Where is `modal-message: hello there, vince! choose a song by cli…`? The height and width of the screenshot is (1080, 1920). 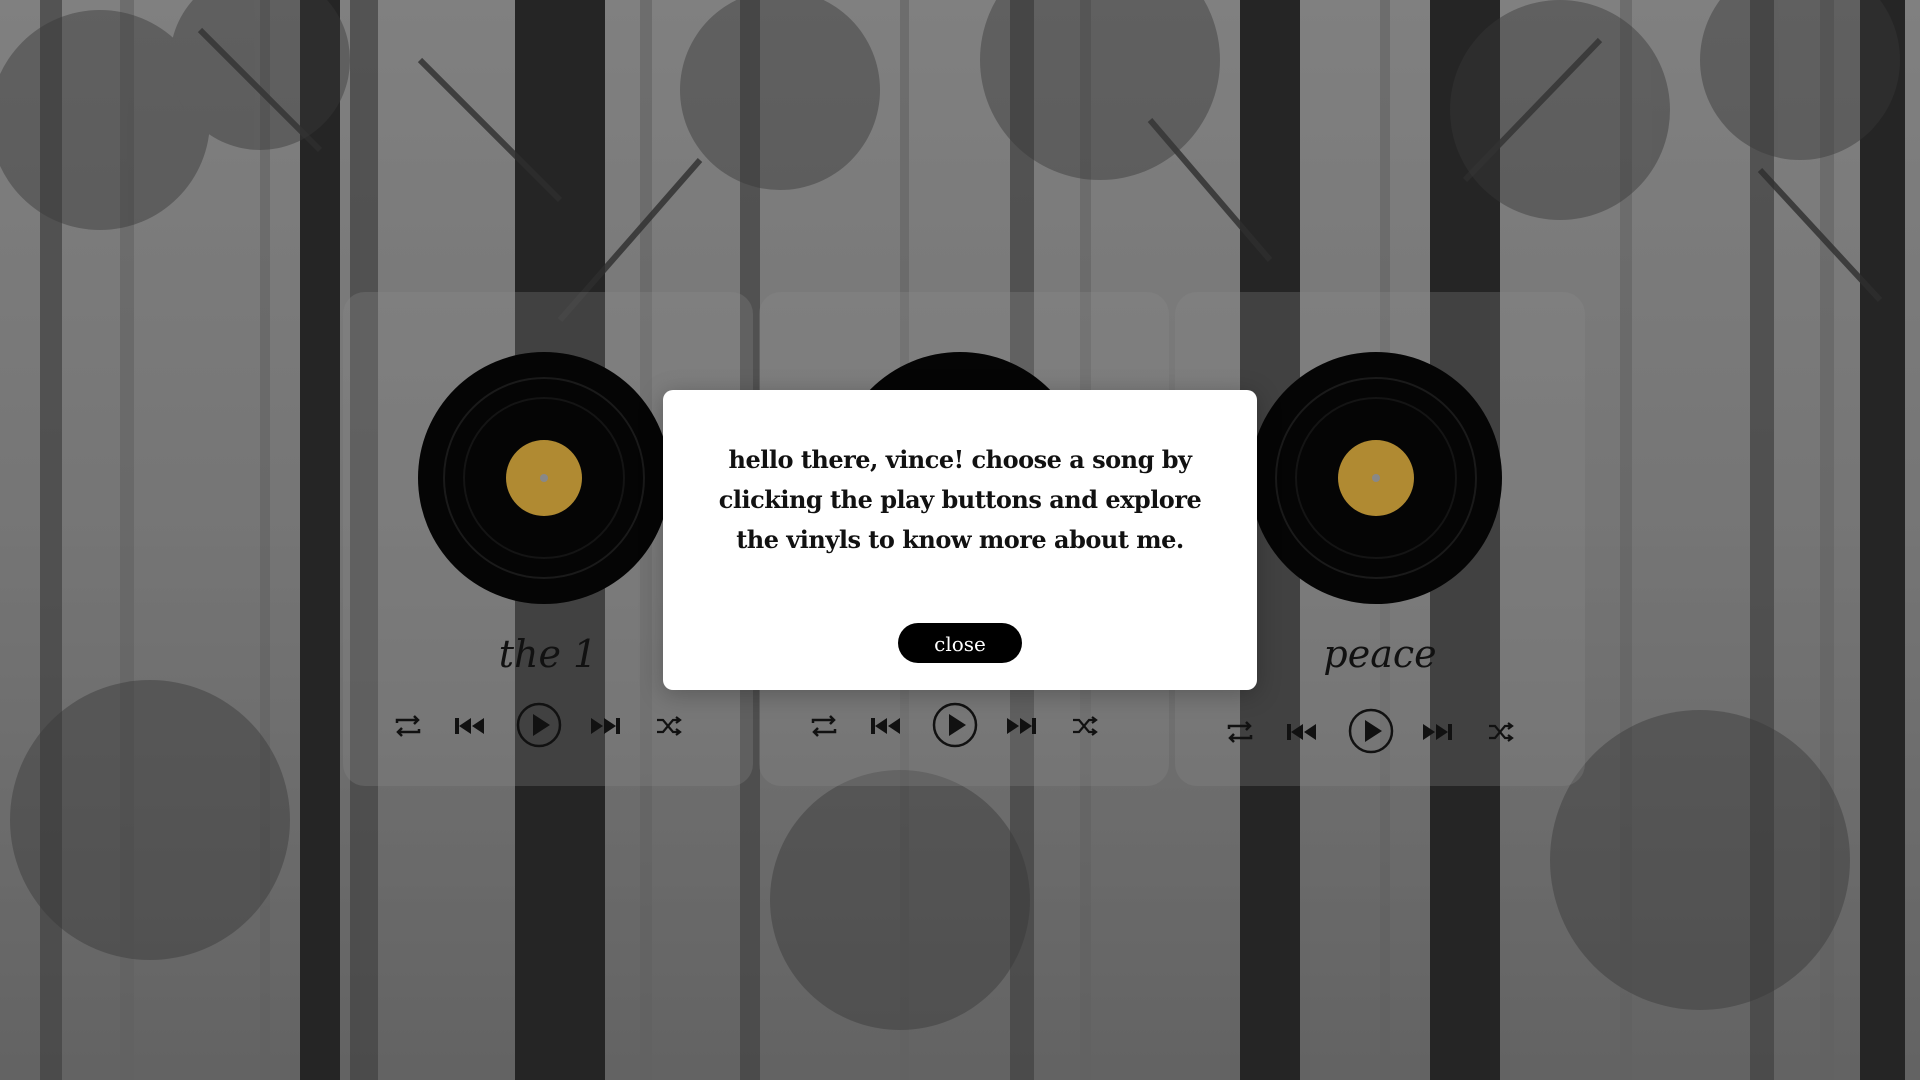
modal-message: hello there, vince! choose a song by cli… is located at coordinates (960, 499).